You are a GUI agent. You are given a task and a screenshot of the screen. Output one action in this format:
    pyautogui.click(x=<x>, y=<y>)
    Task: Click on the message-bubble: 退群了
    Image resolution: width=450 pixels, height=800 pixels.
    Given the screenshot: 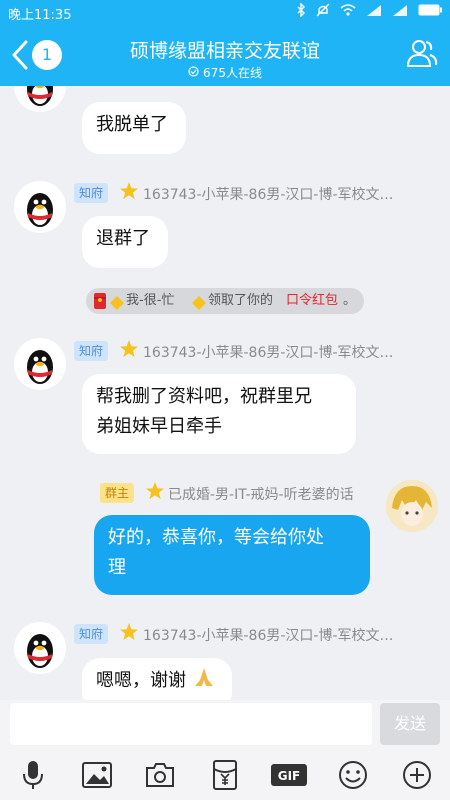 What is the action you would take?
    pyautogui.click(x=125, y=242)
    